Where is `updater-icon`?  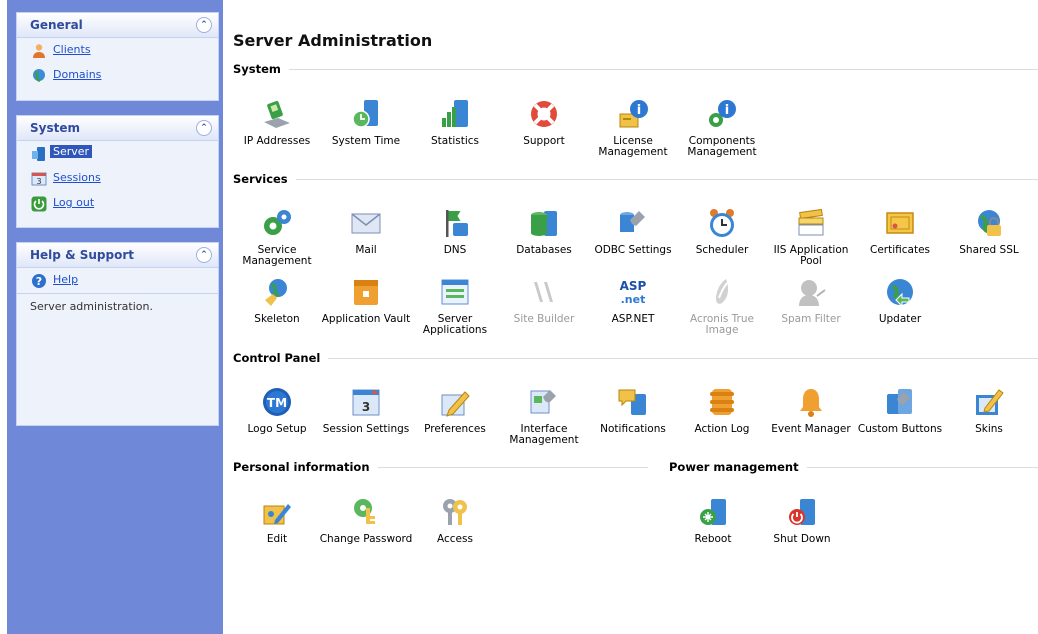 updater-icon is located at coordinates (900, 293).